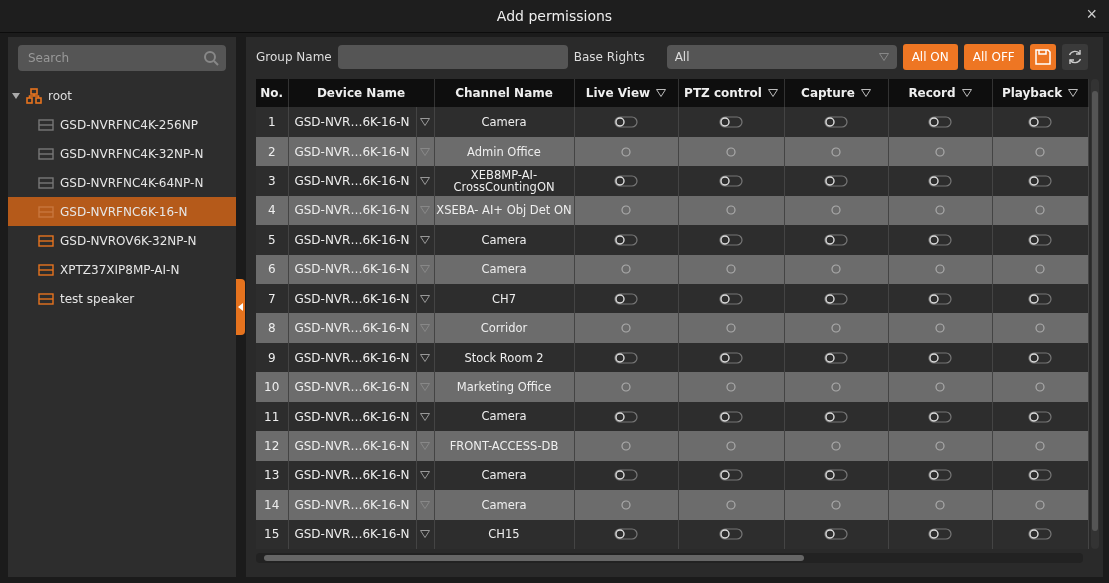 The height and width of the screenshot is (583, 1109). What do you see at coordinates (122, 58) in the screenshot?
I see `search-field: Search` at bounding box center [122, 58].